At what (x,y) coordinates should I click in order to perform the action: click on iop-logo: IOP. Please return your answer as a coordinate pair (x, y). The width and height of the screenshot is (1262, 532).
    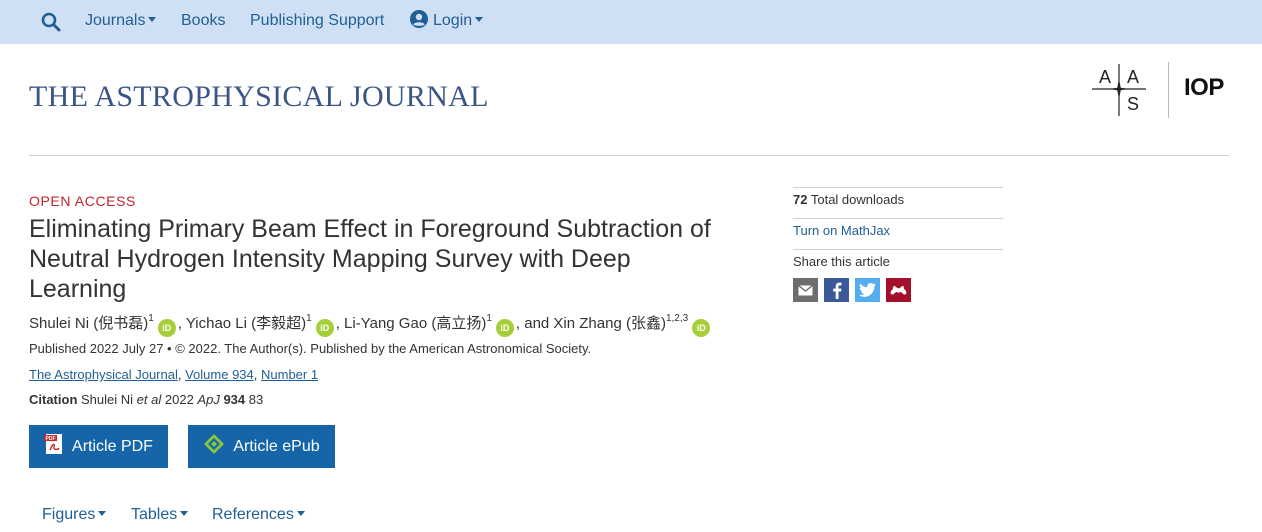
    Looking at the image, I should click on (1204, 88).